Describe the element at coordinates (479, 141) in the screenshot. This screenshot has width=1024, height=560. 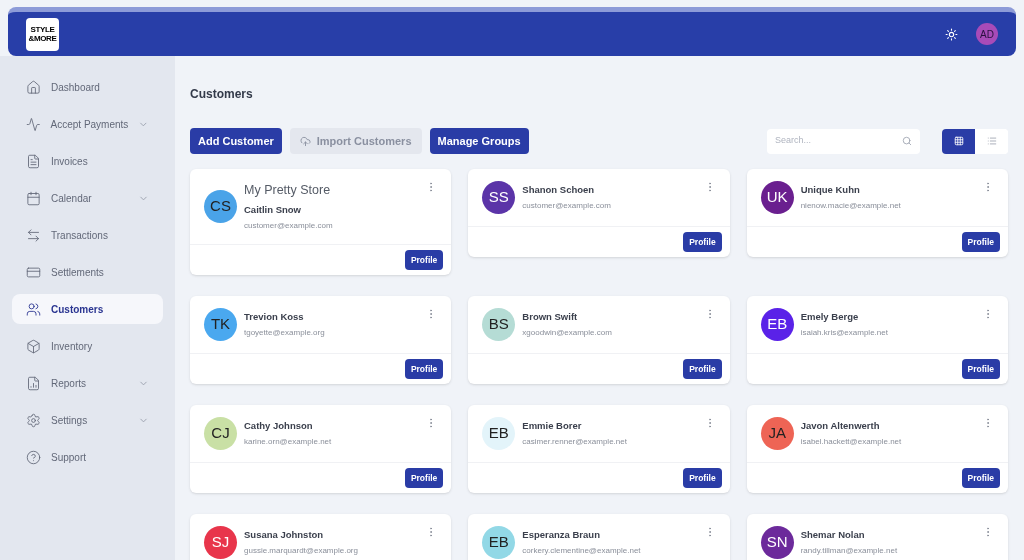
I see `action-button: Manage Groups` at that location.